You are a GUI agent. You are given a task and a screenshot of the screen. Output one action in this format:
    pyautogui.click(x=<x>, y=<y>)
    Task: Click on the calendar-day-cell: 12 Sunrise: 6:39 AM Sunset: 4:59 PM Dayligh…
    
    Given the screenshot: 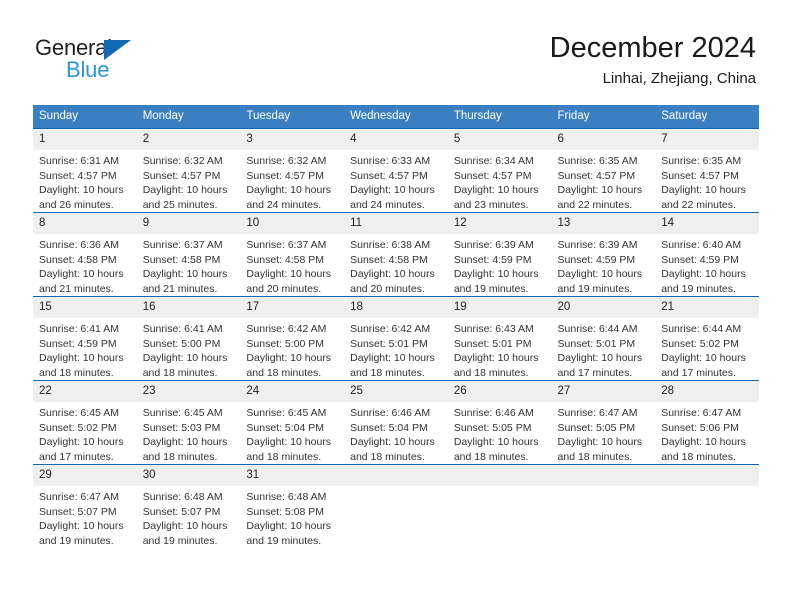 What is the action you would take?
    pyautogui.click(x=499, y=254)
    